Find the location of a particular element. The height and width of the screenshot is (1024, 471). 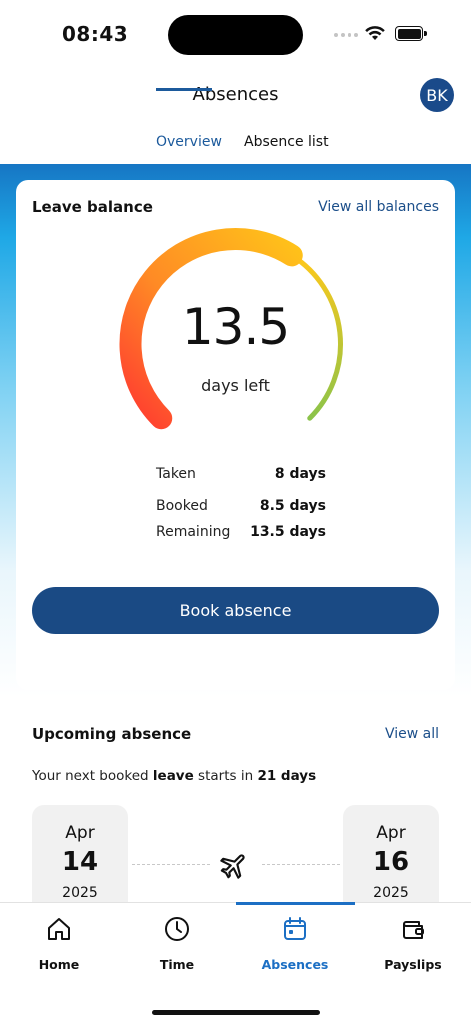

home-icon is located at coordinates (59, 929).